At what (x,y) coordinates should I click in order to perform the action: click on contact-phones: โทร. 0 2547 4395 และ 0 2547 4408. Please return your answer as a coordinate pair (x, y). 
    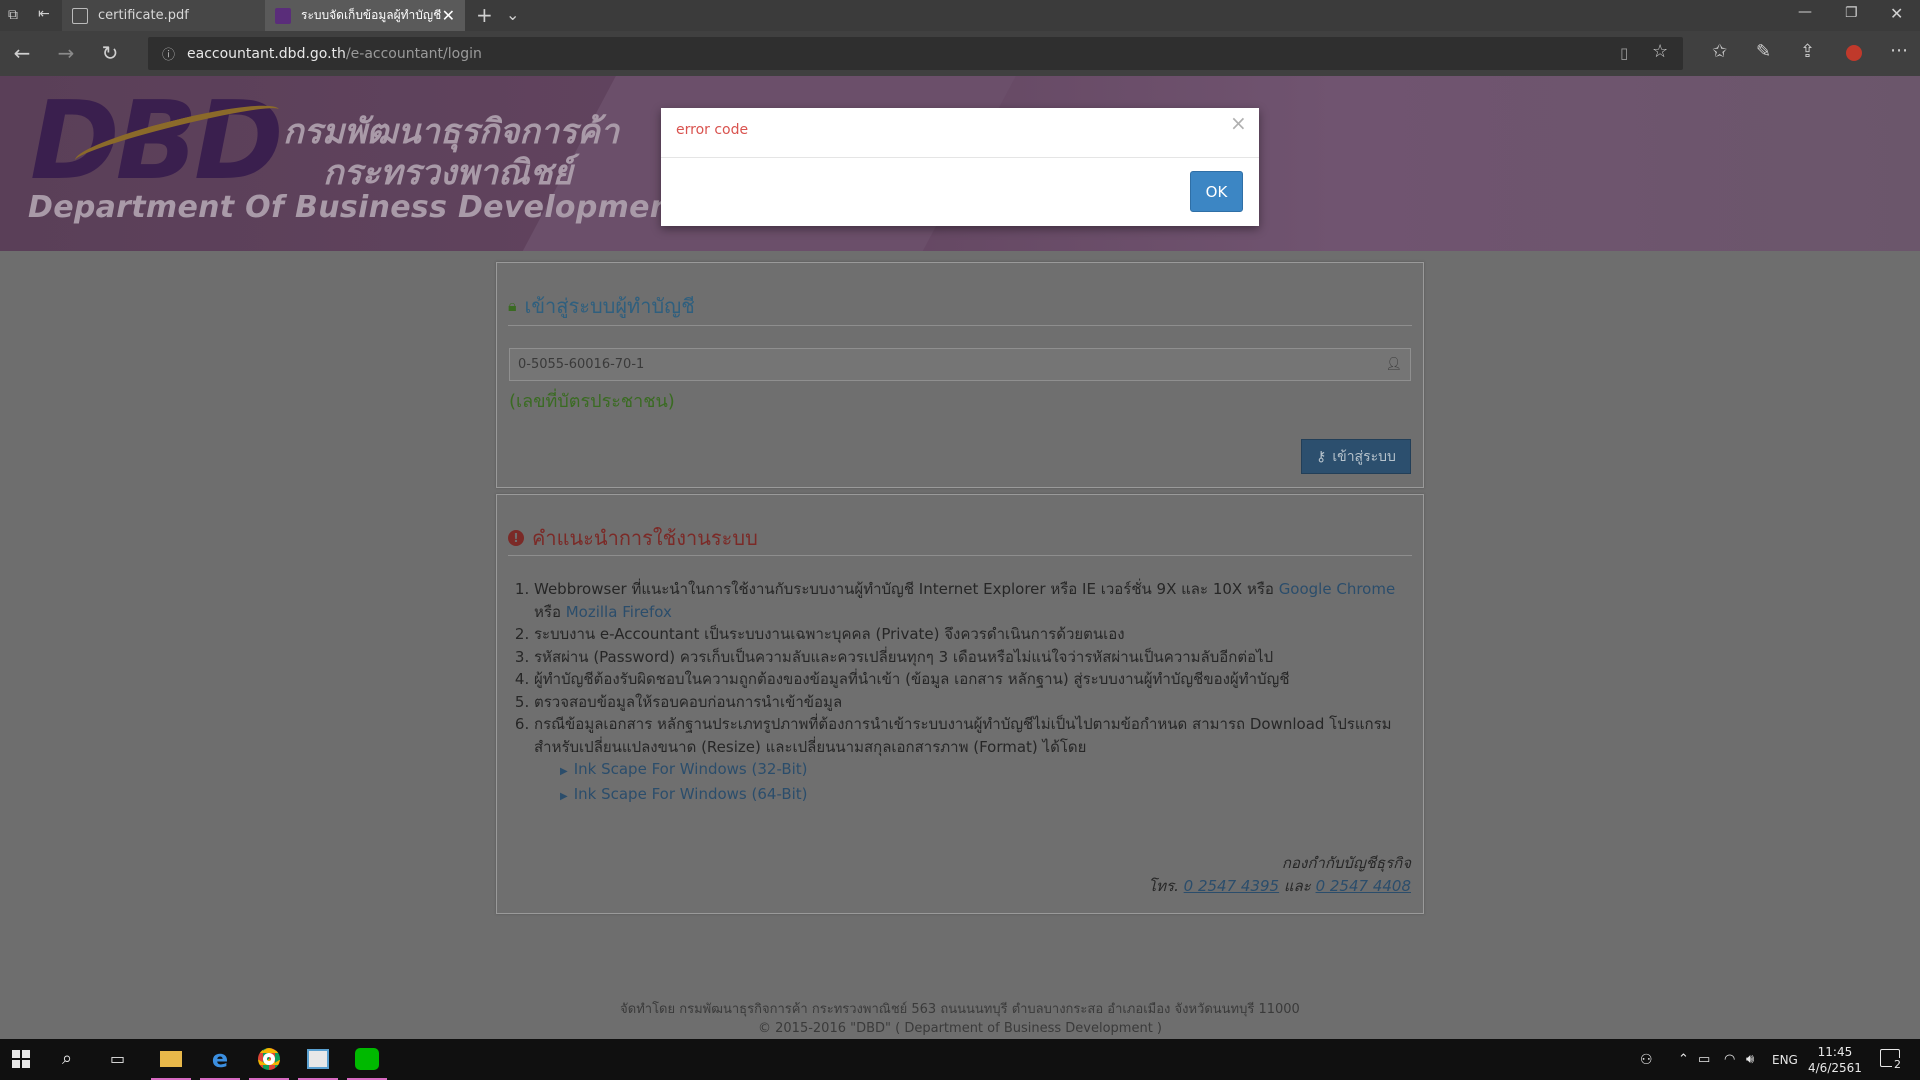
    Looking at the image, I should click on (1255, 886).